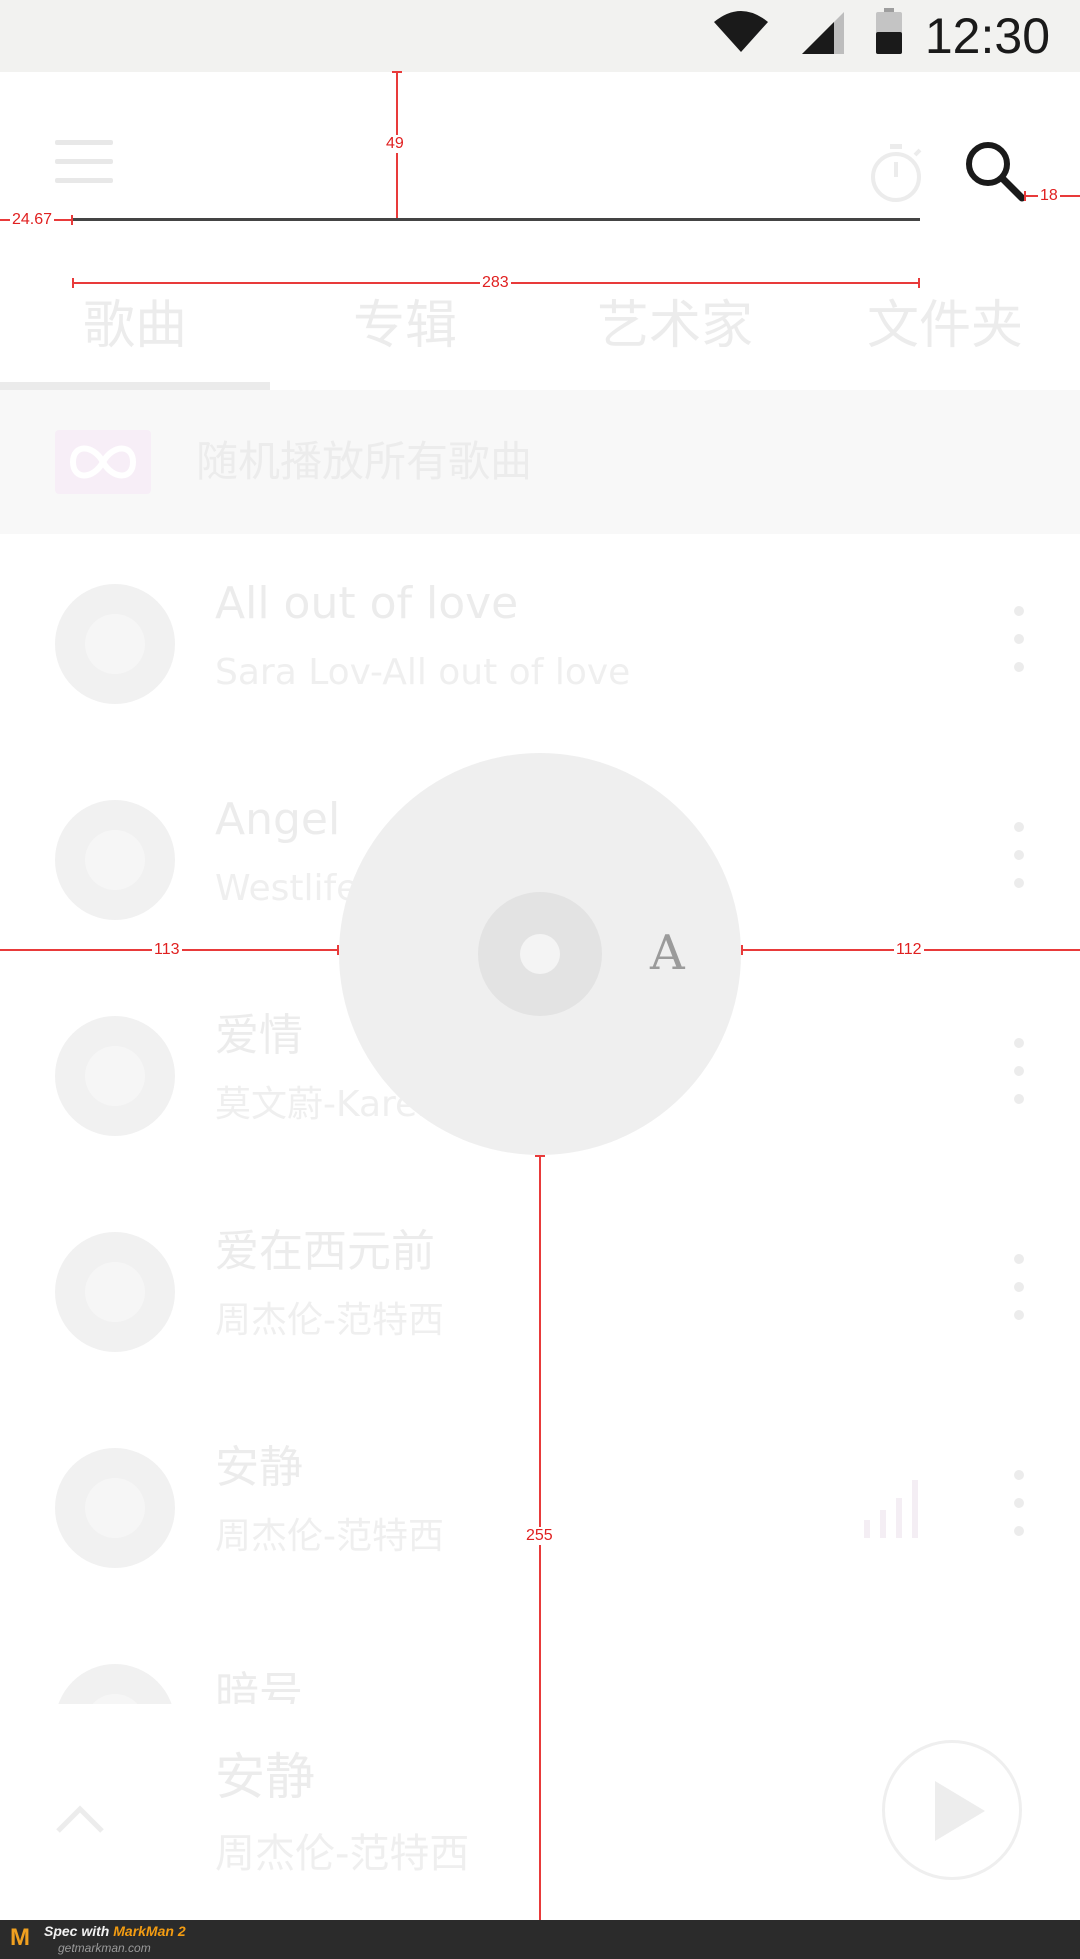 Image resolution: width=1080 pixels, height=1959 pixels. I want to click on search-underline, so click(496, 219).